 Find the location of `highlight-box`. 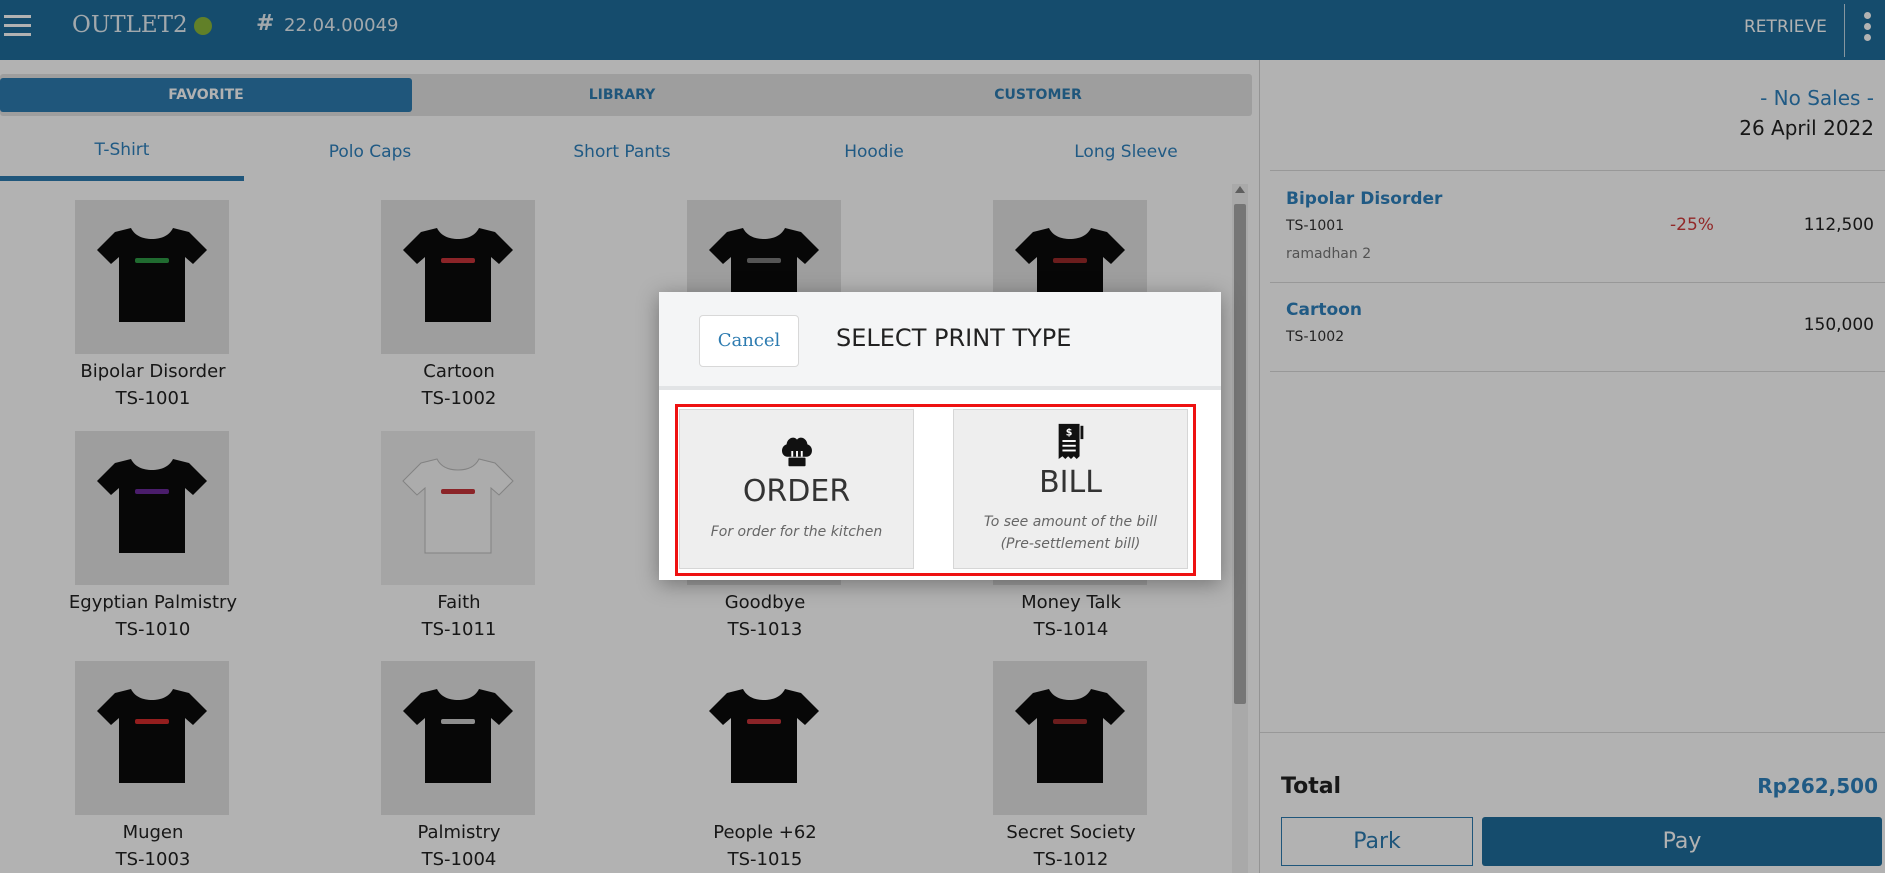

highlight-box is located at coordinates (935, 490).